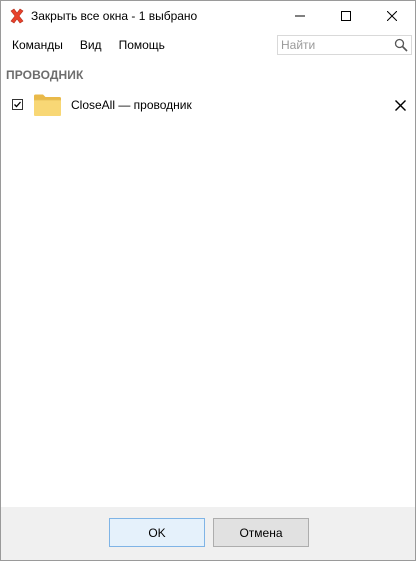  I want to click on item-label: CloseAll — проводник, so click(131, 105).